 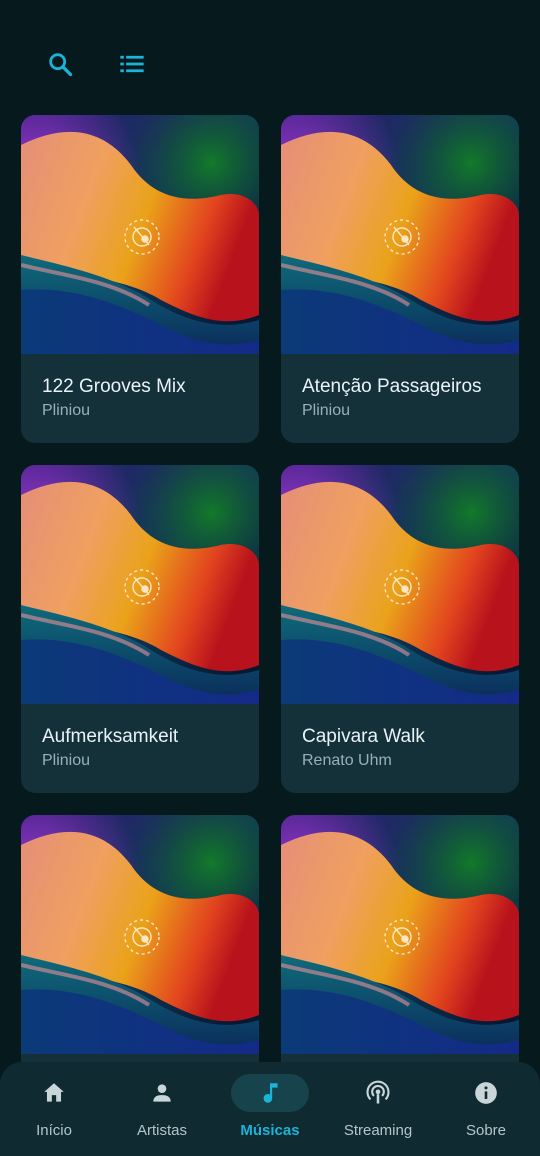 I want to click on search-icon, so click(x=61, y=65).